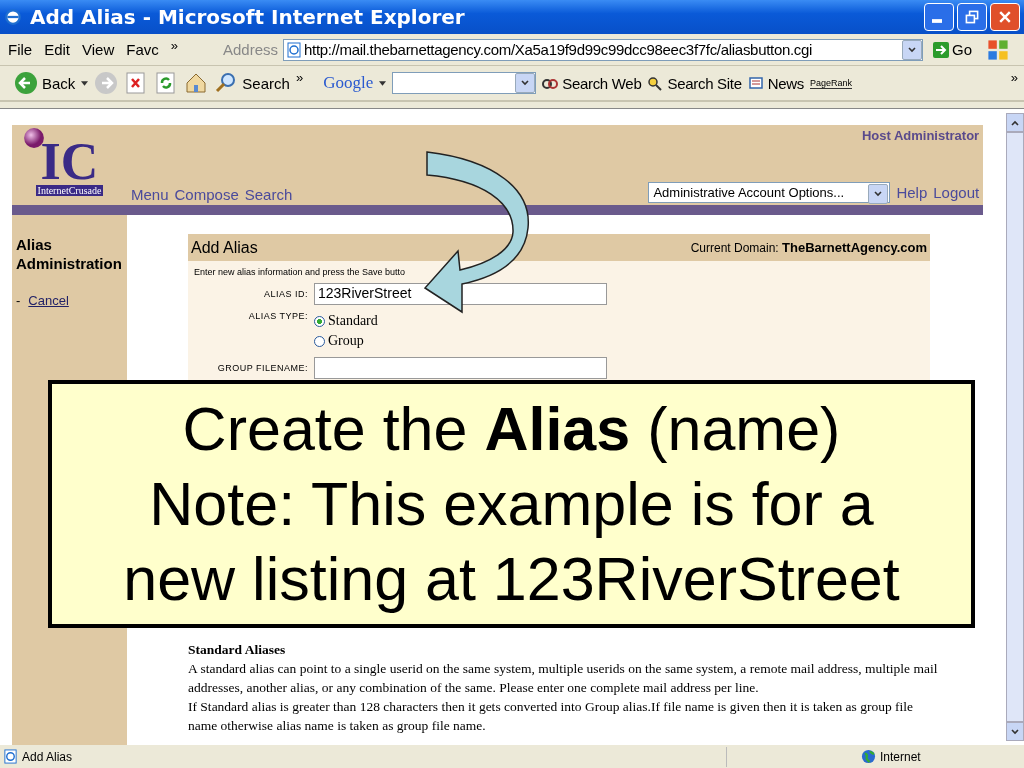  I want to click on globe-icon, so click(868, 756).